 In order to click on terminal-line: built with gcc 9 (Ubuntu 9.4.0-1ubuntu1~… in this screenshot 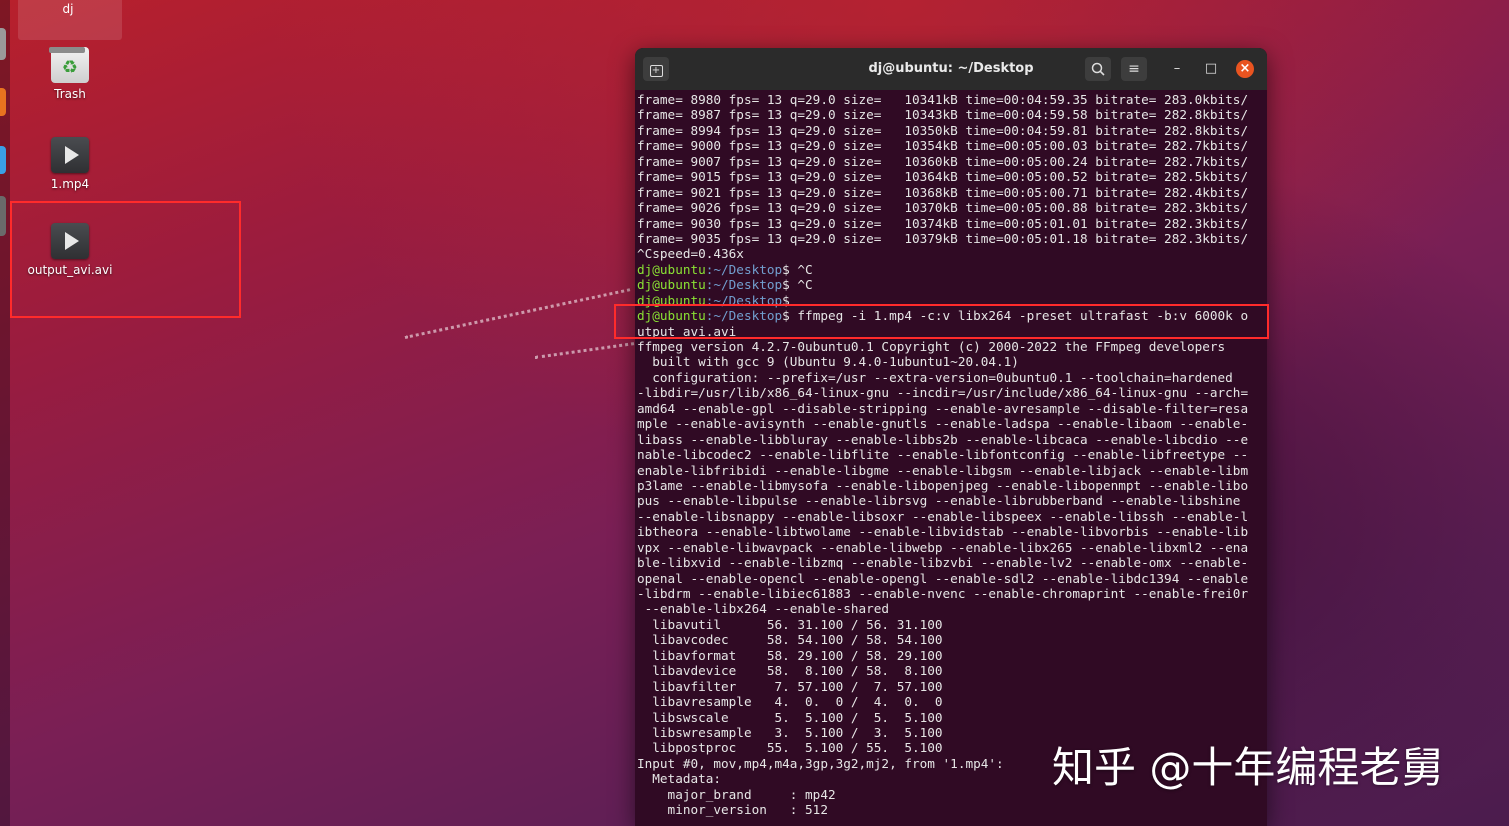, I will do `click(828, 362)`.